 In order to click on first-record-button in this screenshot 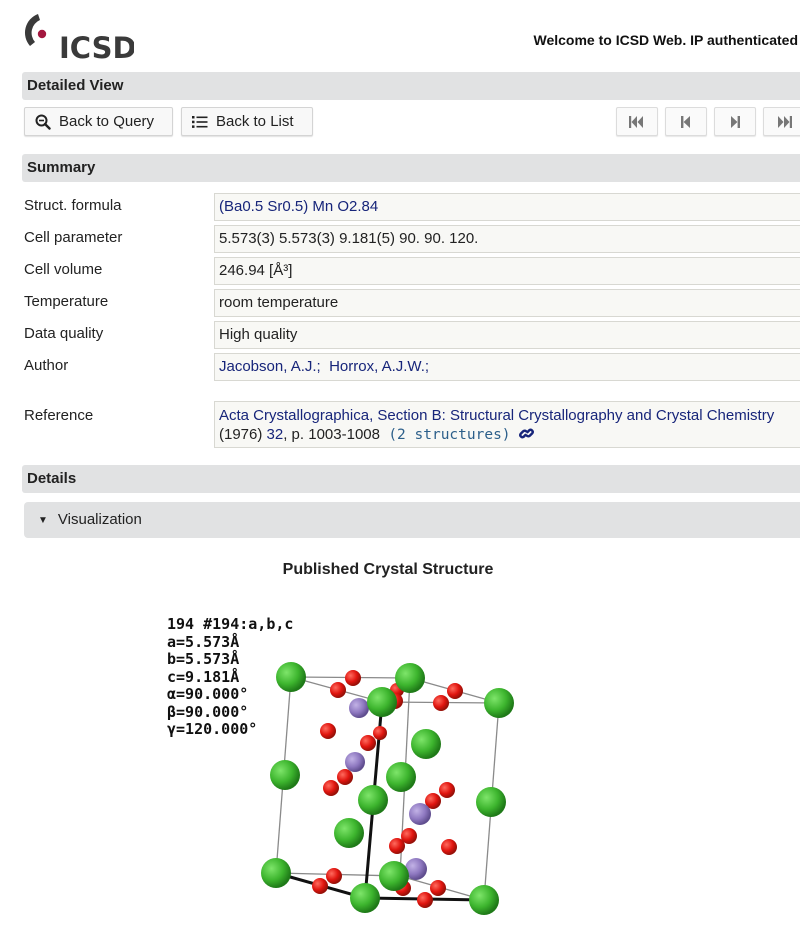, I will do `click(637, 121)`.